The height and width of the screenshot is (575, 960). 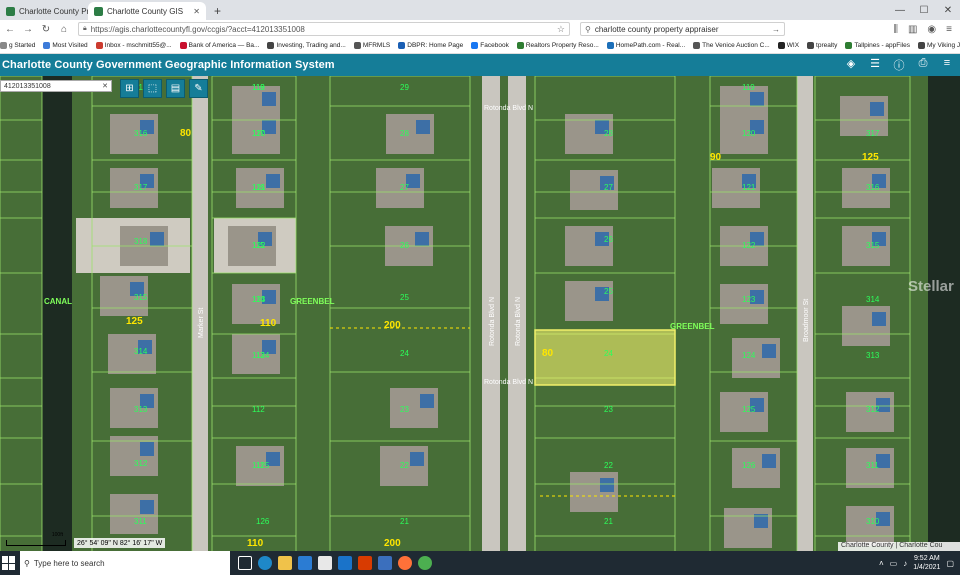 I want to click on store-icon, so click(x=325, y=563).